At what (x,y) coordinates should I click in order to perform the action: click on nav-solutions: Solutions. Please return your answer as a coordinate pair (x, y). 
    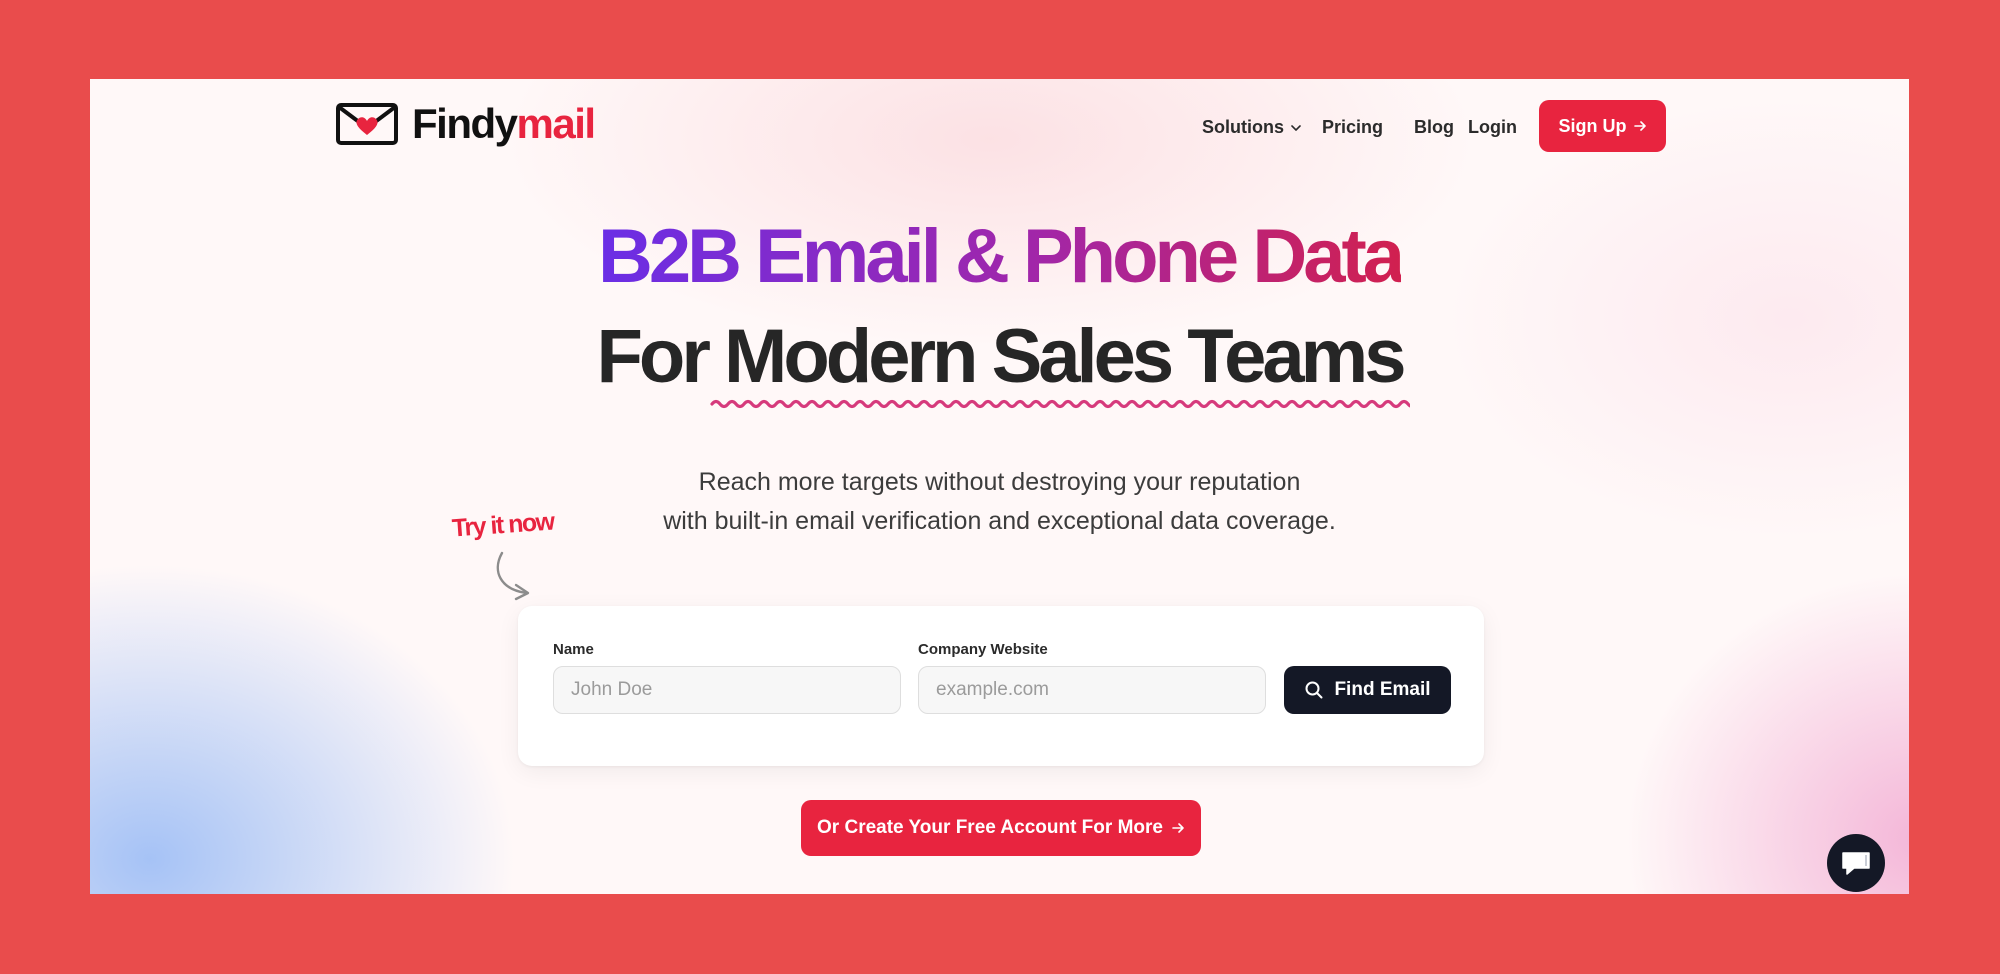
    Looking at the image, I should click on (1252, 127).